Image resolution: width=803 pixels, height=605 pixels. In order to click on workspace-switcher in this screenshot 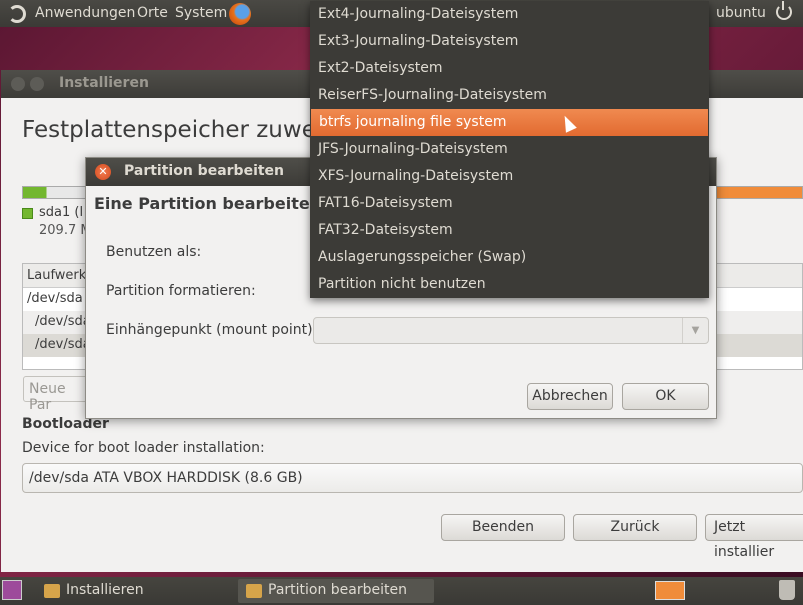, I will do `click(670, 590)`.